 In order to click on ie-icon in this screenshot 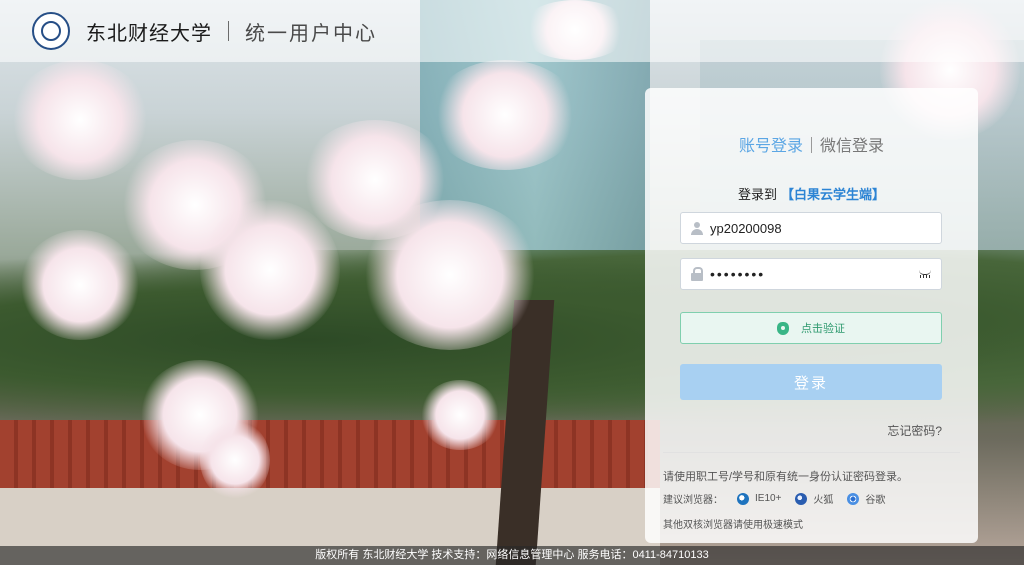, I will do `click(743, 498)`.